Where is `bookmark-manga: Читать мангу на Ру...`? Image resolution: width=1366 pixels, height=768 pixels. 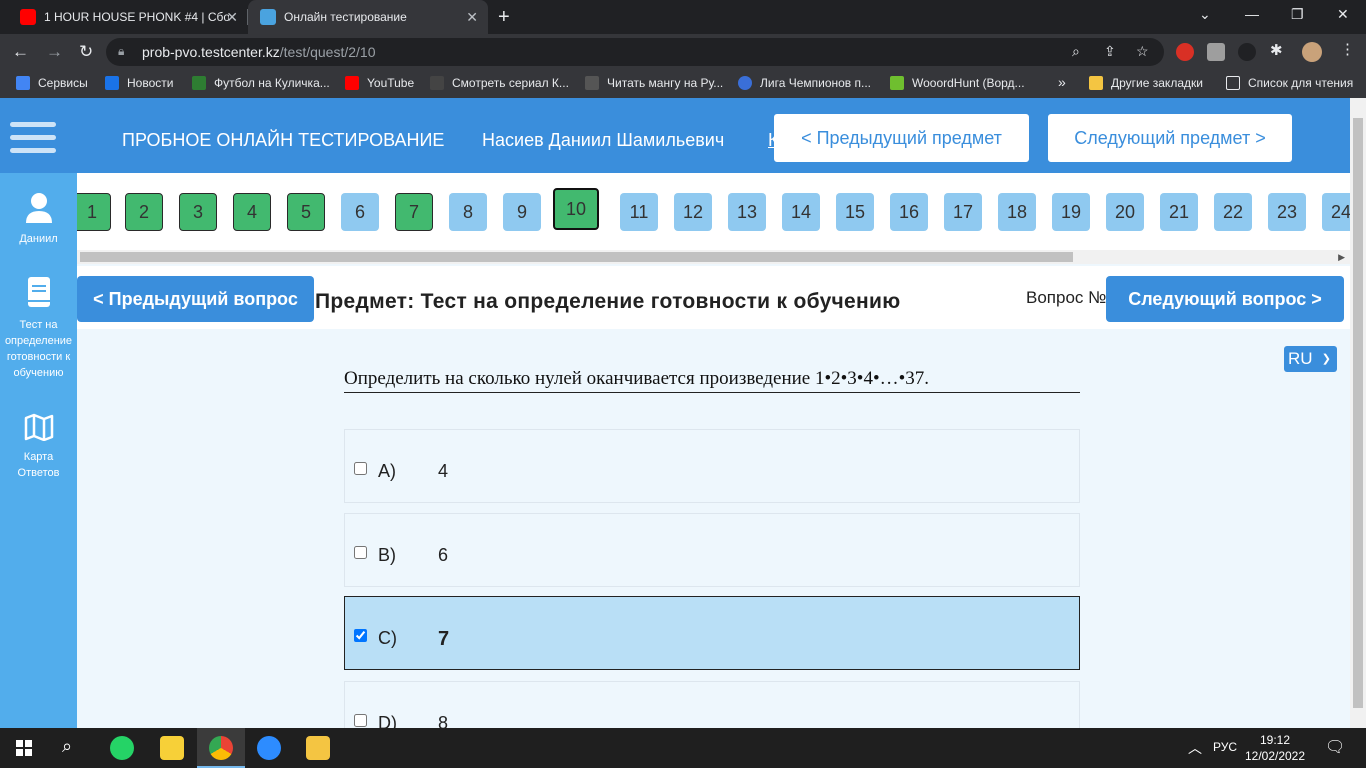
bookmark-manga: Читать мангу на Ру... is located at coordinates (654, 83).